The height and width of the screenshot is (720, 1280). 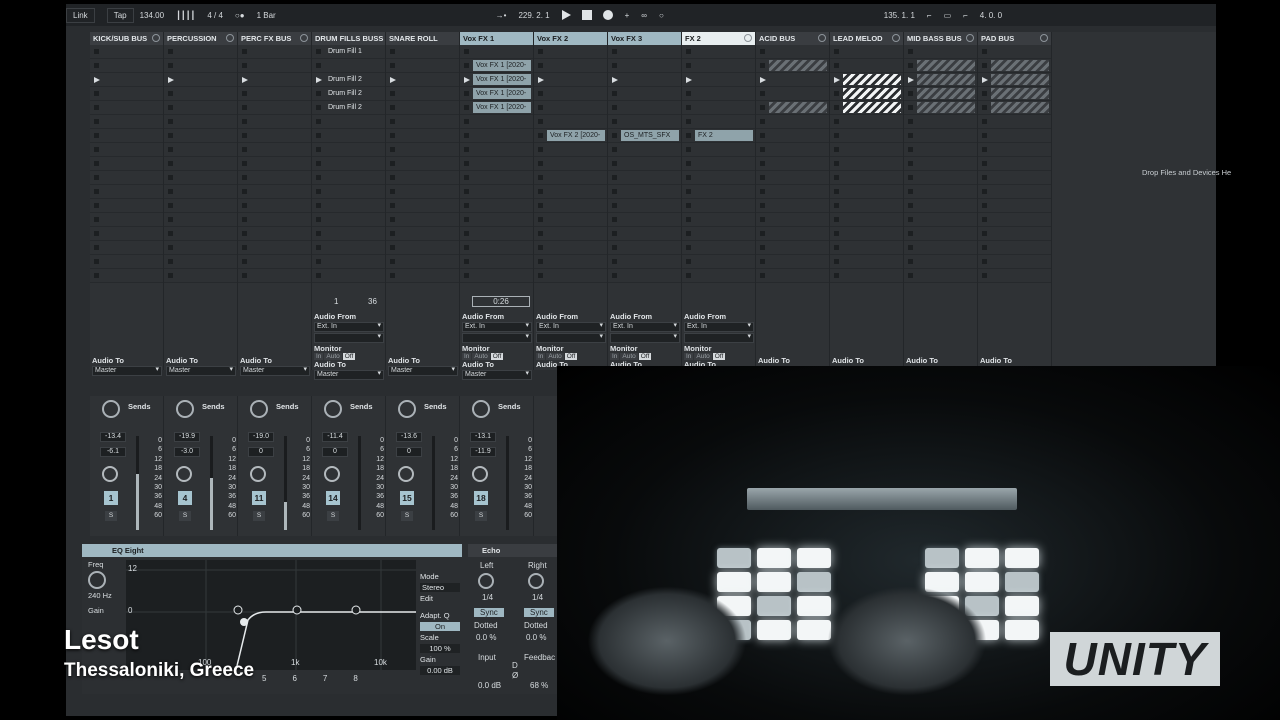 What do you see at coordinates (483, 452) in the screenshot?
I see `peak-field: -11.9` at bounding box center [483, 452].